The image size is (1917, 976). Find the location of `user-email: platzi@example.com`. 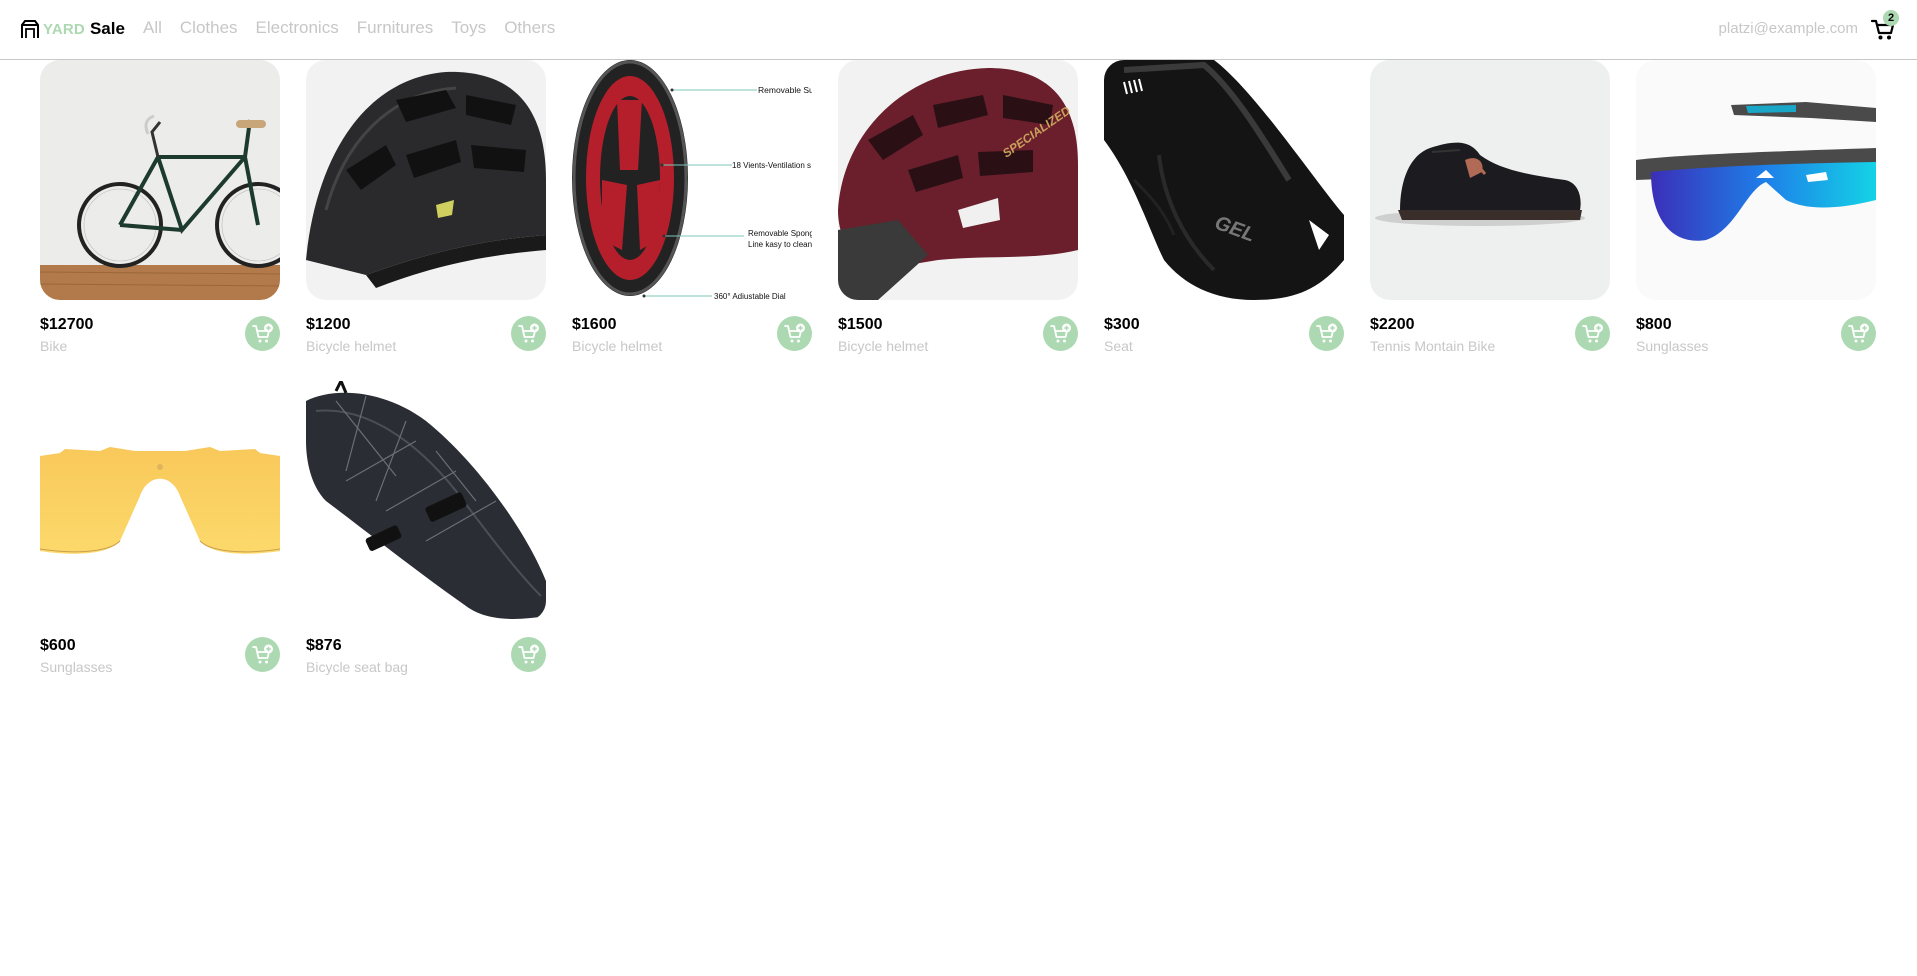

user-email: platzi@example.com is located at coordinates (1788, 28).